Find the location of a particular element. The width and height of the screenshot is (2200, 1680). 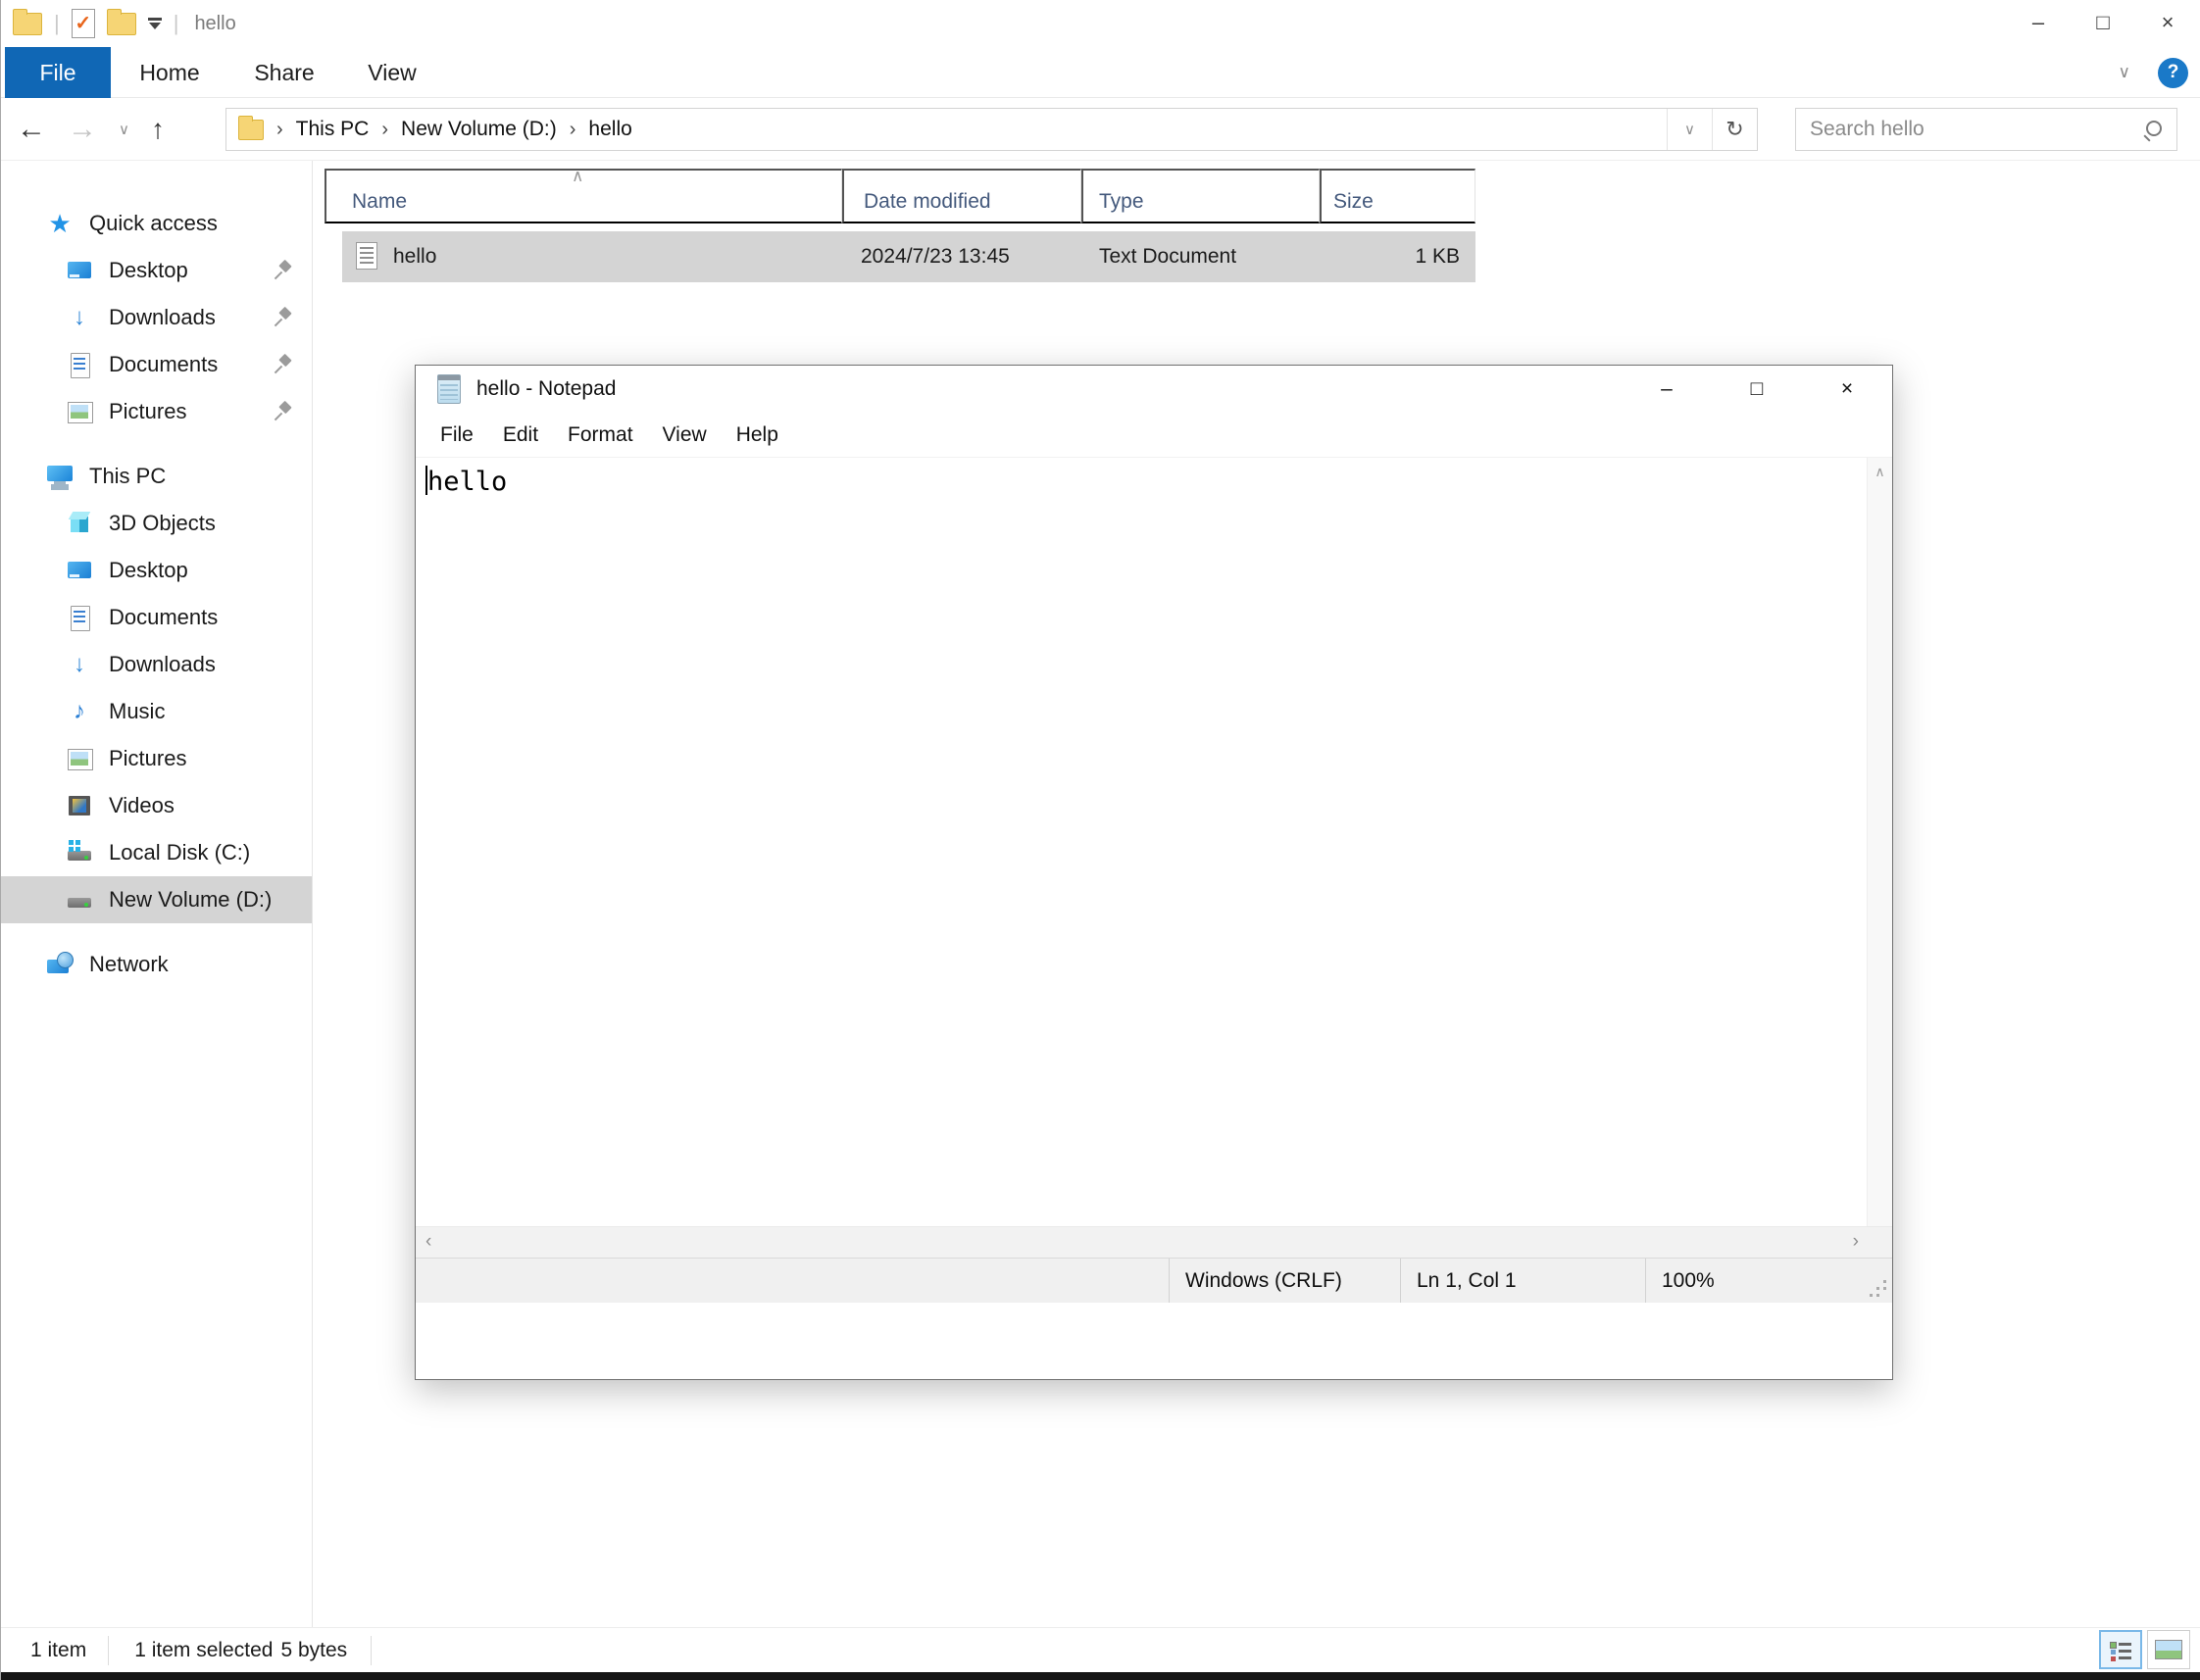

tab-home: Home is located at coordinates (169, 72).